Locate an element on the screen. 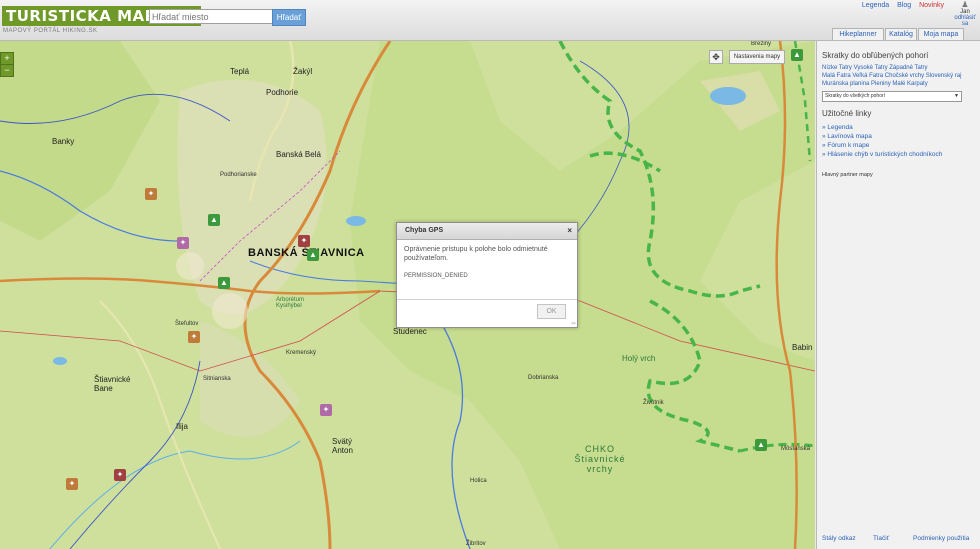 The width and height of the screenshot is (980, 549). dialog-error-code: PERMISSION_DENIED is located at coordinates (436, 276).